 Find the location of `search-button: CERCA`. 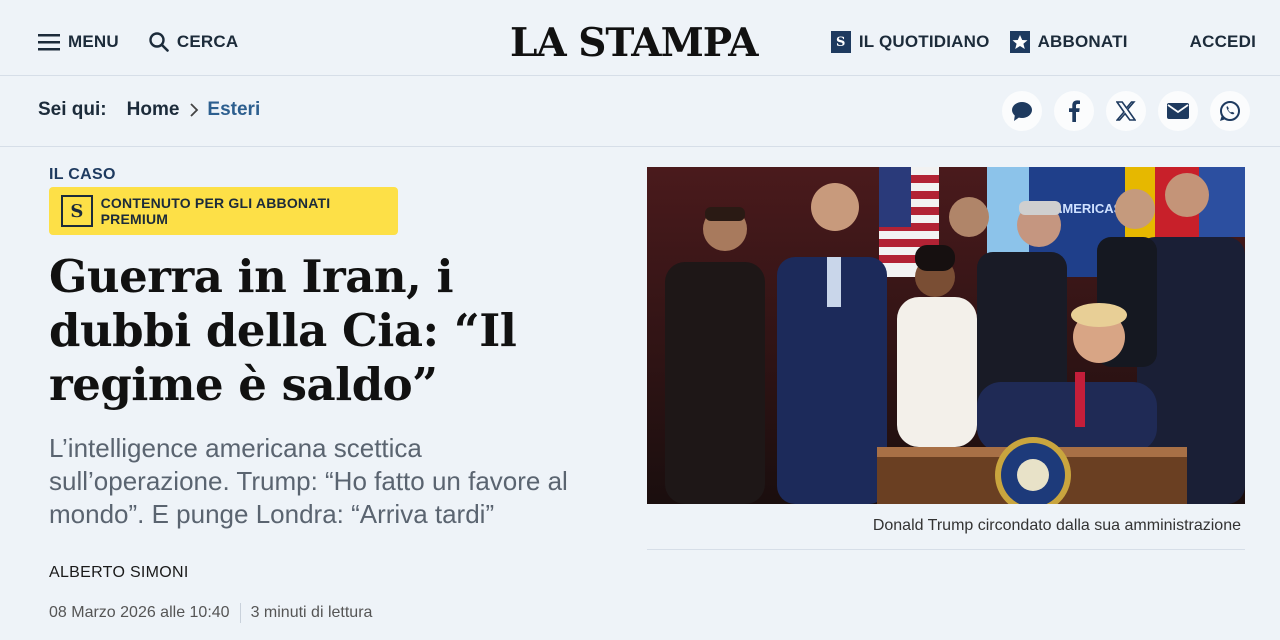

search-button: CERCA is located at coordinates (193, 42).